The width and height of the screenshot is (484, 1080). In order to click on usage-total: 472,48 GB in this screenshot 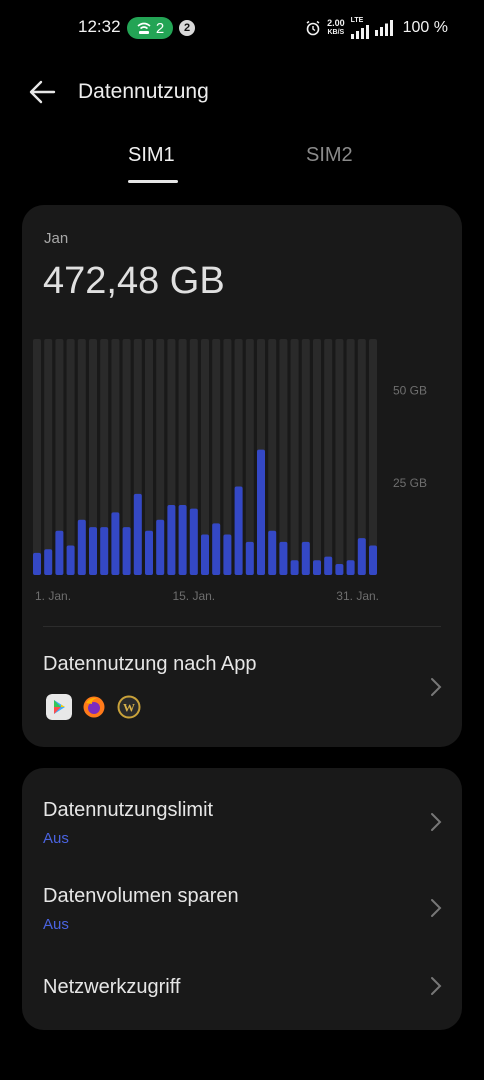, I will do `click(134, 281)`.